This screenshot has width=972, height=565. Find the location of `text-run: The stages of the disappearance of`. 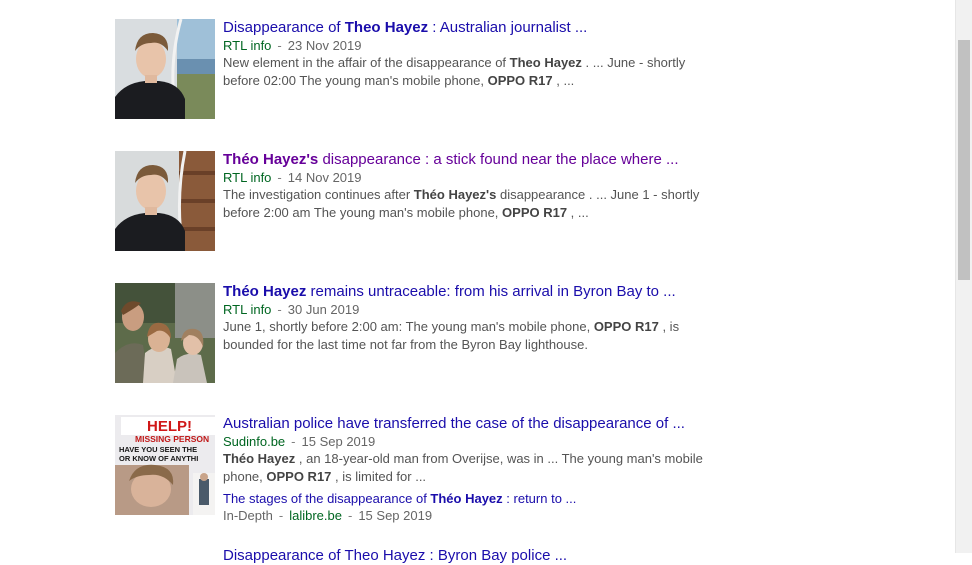

text-run: The stages of the disappearance of is located at coordinates (327, 498).